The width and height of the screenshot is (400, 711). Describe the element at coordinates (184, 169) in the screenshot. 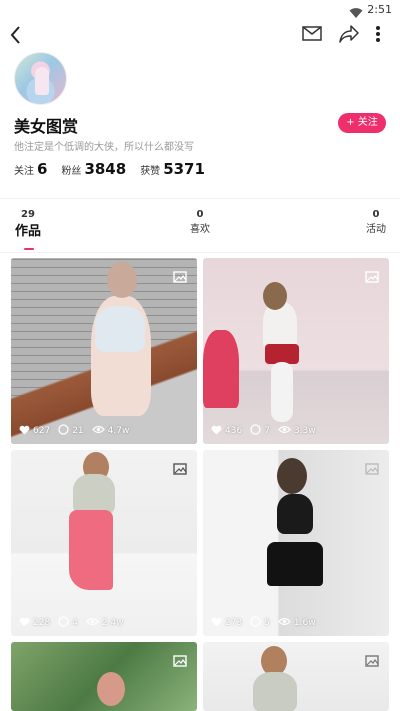

I see `stat-value: 5371` at that location.